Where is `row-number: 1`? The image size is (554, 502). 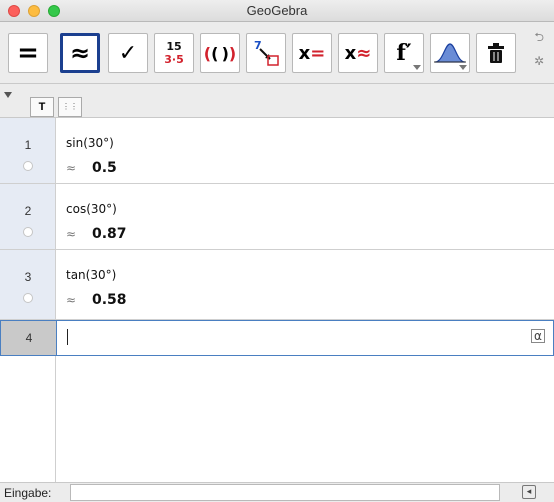
row-number: 1 is located at coordinates (28, 145).